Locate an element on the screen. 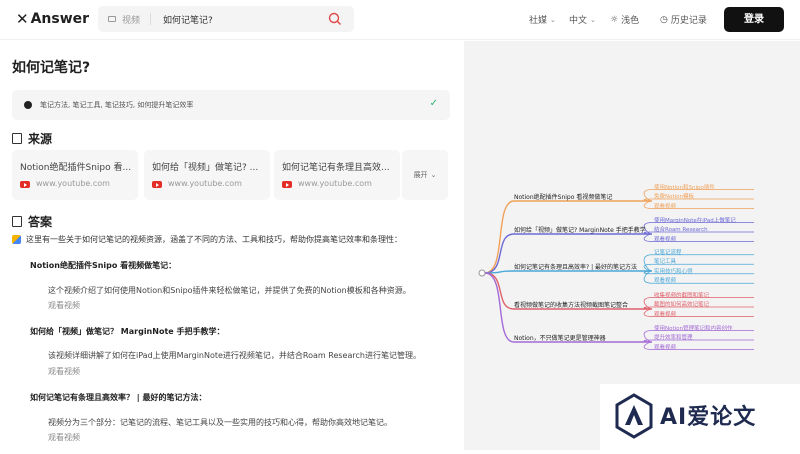 This screenshot has width=800, height=454. mindmap-branch-label: 看视频做笔记的收集方法视频截图笔记整合 is located at coordinates (571, 304).